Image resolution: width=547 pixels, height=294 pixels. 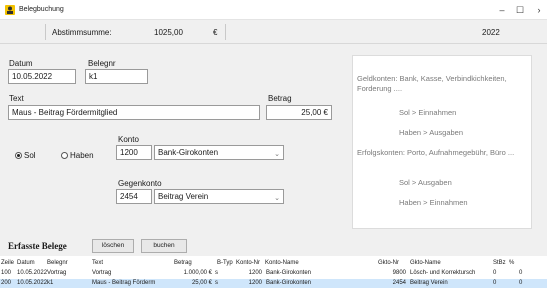 What do you see at coordinates (102, 63) in the screenshot?
I see `belegnr-label: Belegnr` at bounding box center [102, 63].